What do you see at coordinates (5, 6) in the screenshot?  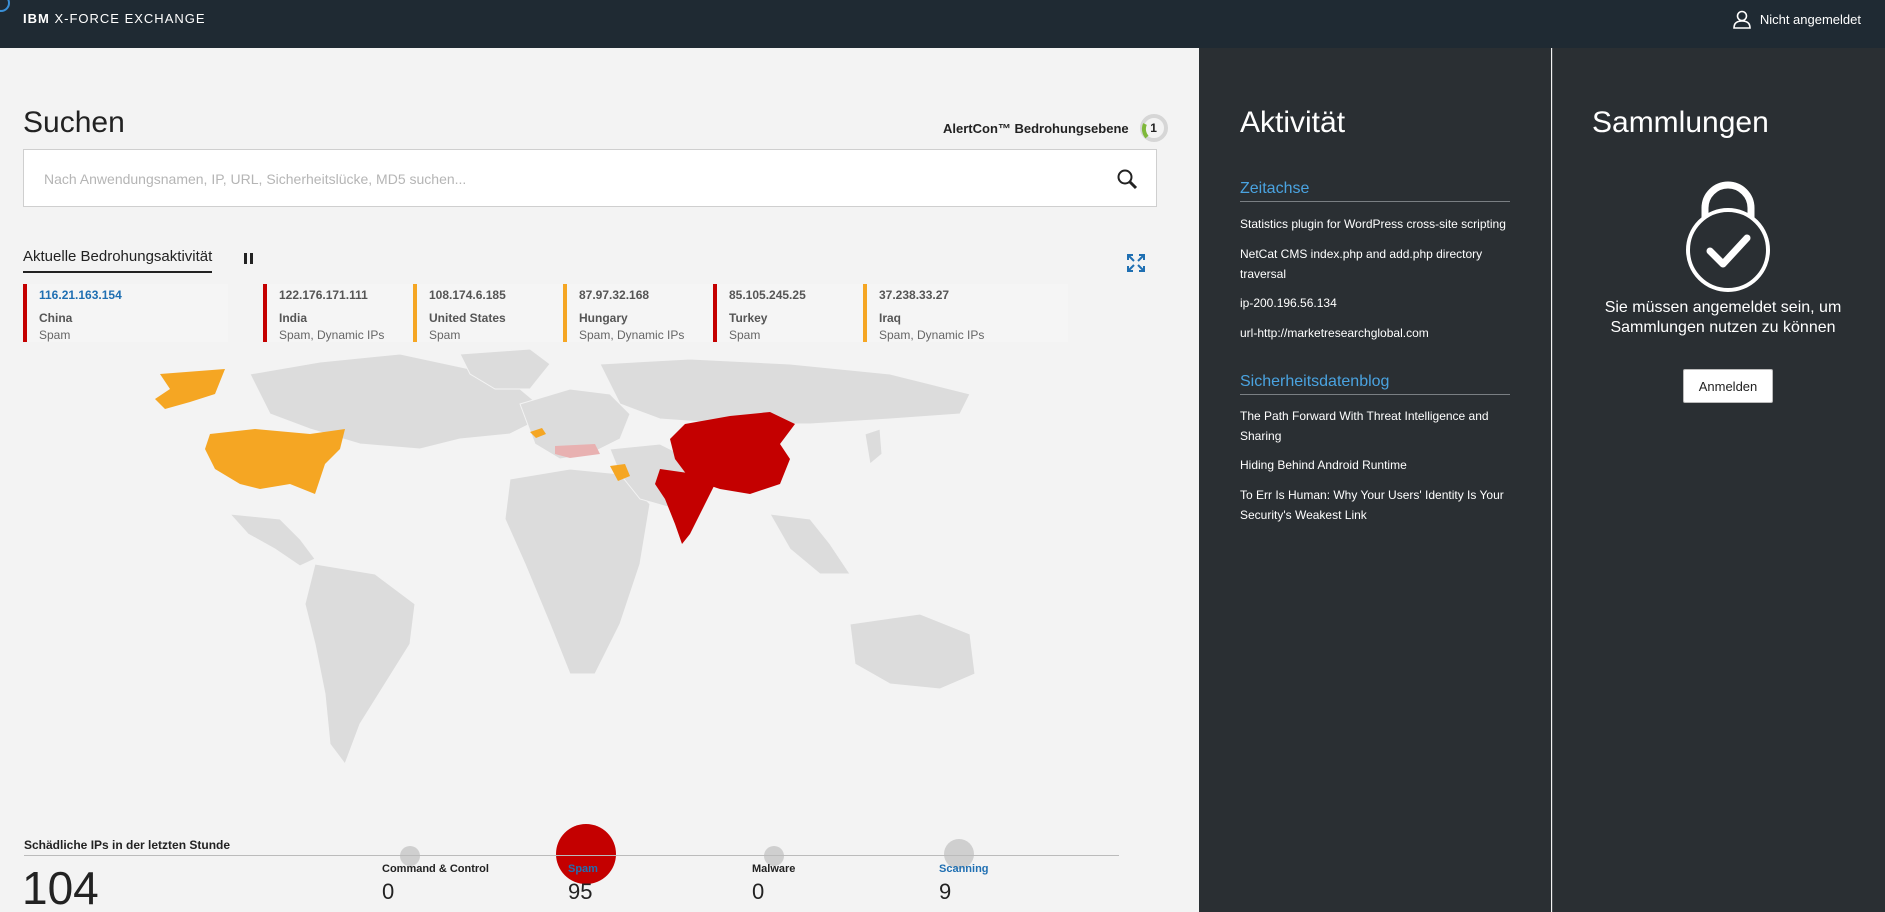 I see `logo-mark-icon` at bounding box center [5, 6].